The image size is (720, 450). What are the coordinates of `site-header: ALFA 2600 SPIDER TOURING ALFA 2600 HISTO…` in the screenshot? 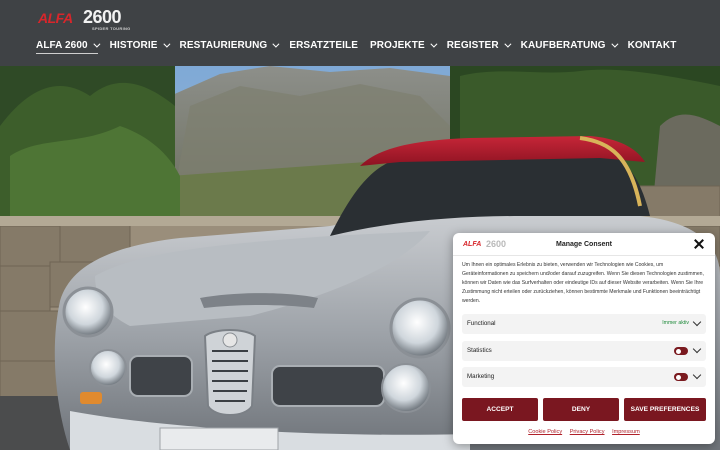 It's located at (360, 33).